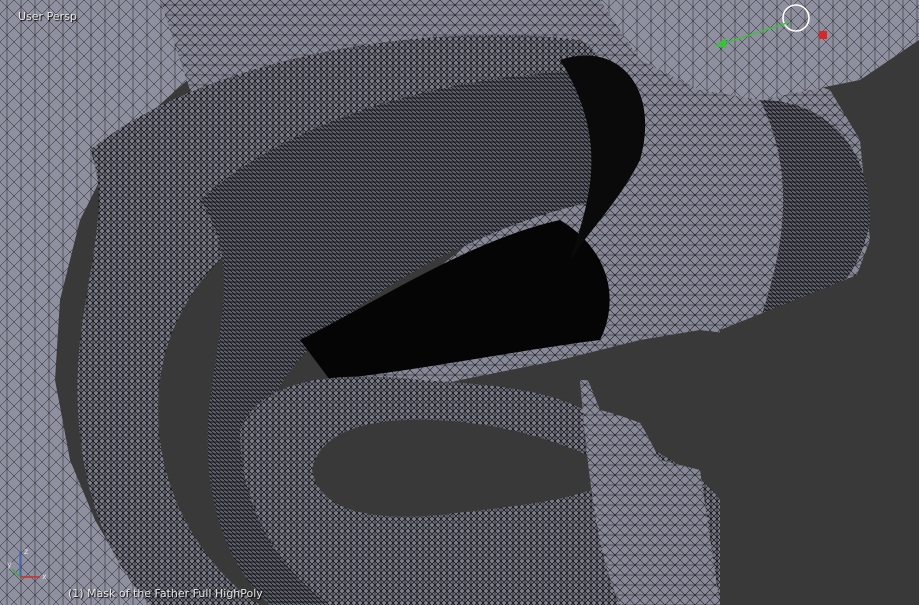 The width and height of the screenshot is (919, 605). What do you see at coordinates (165, 593) in the screenshot?
I see `active-object-label: (1) Mask of the Father Full HighPoly` at bounding box center [165, 593].